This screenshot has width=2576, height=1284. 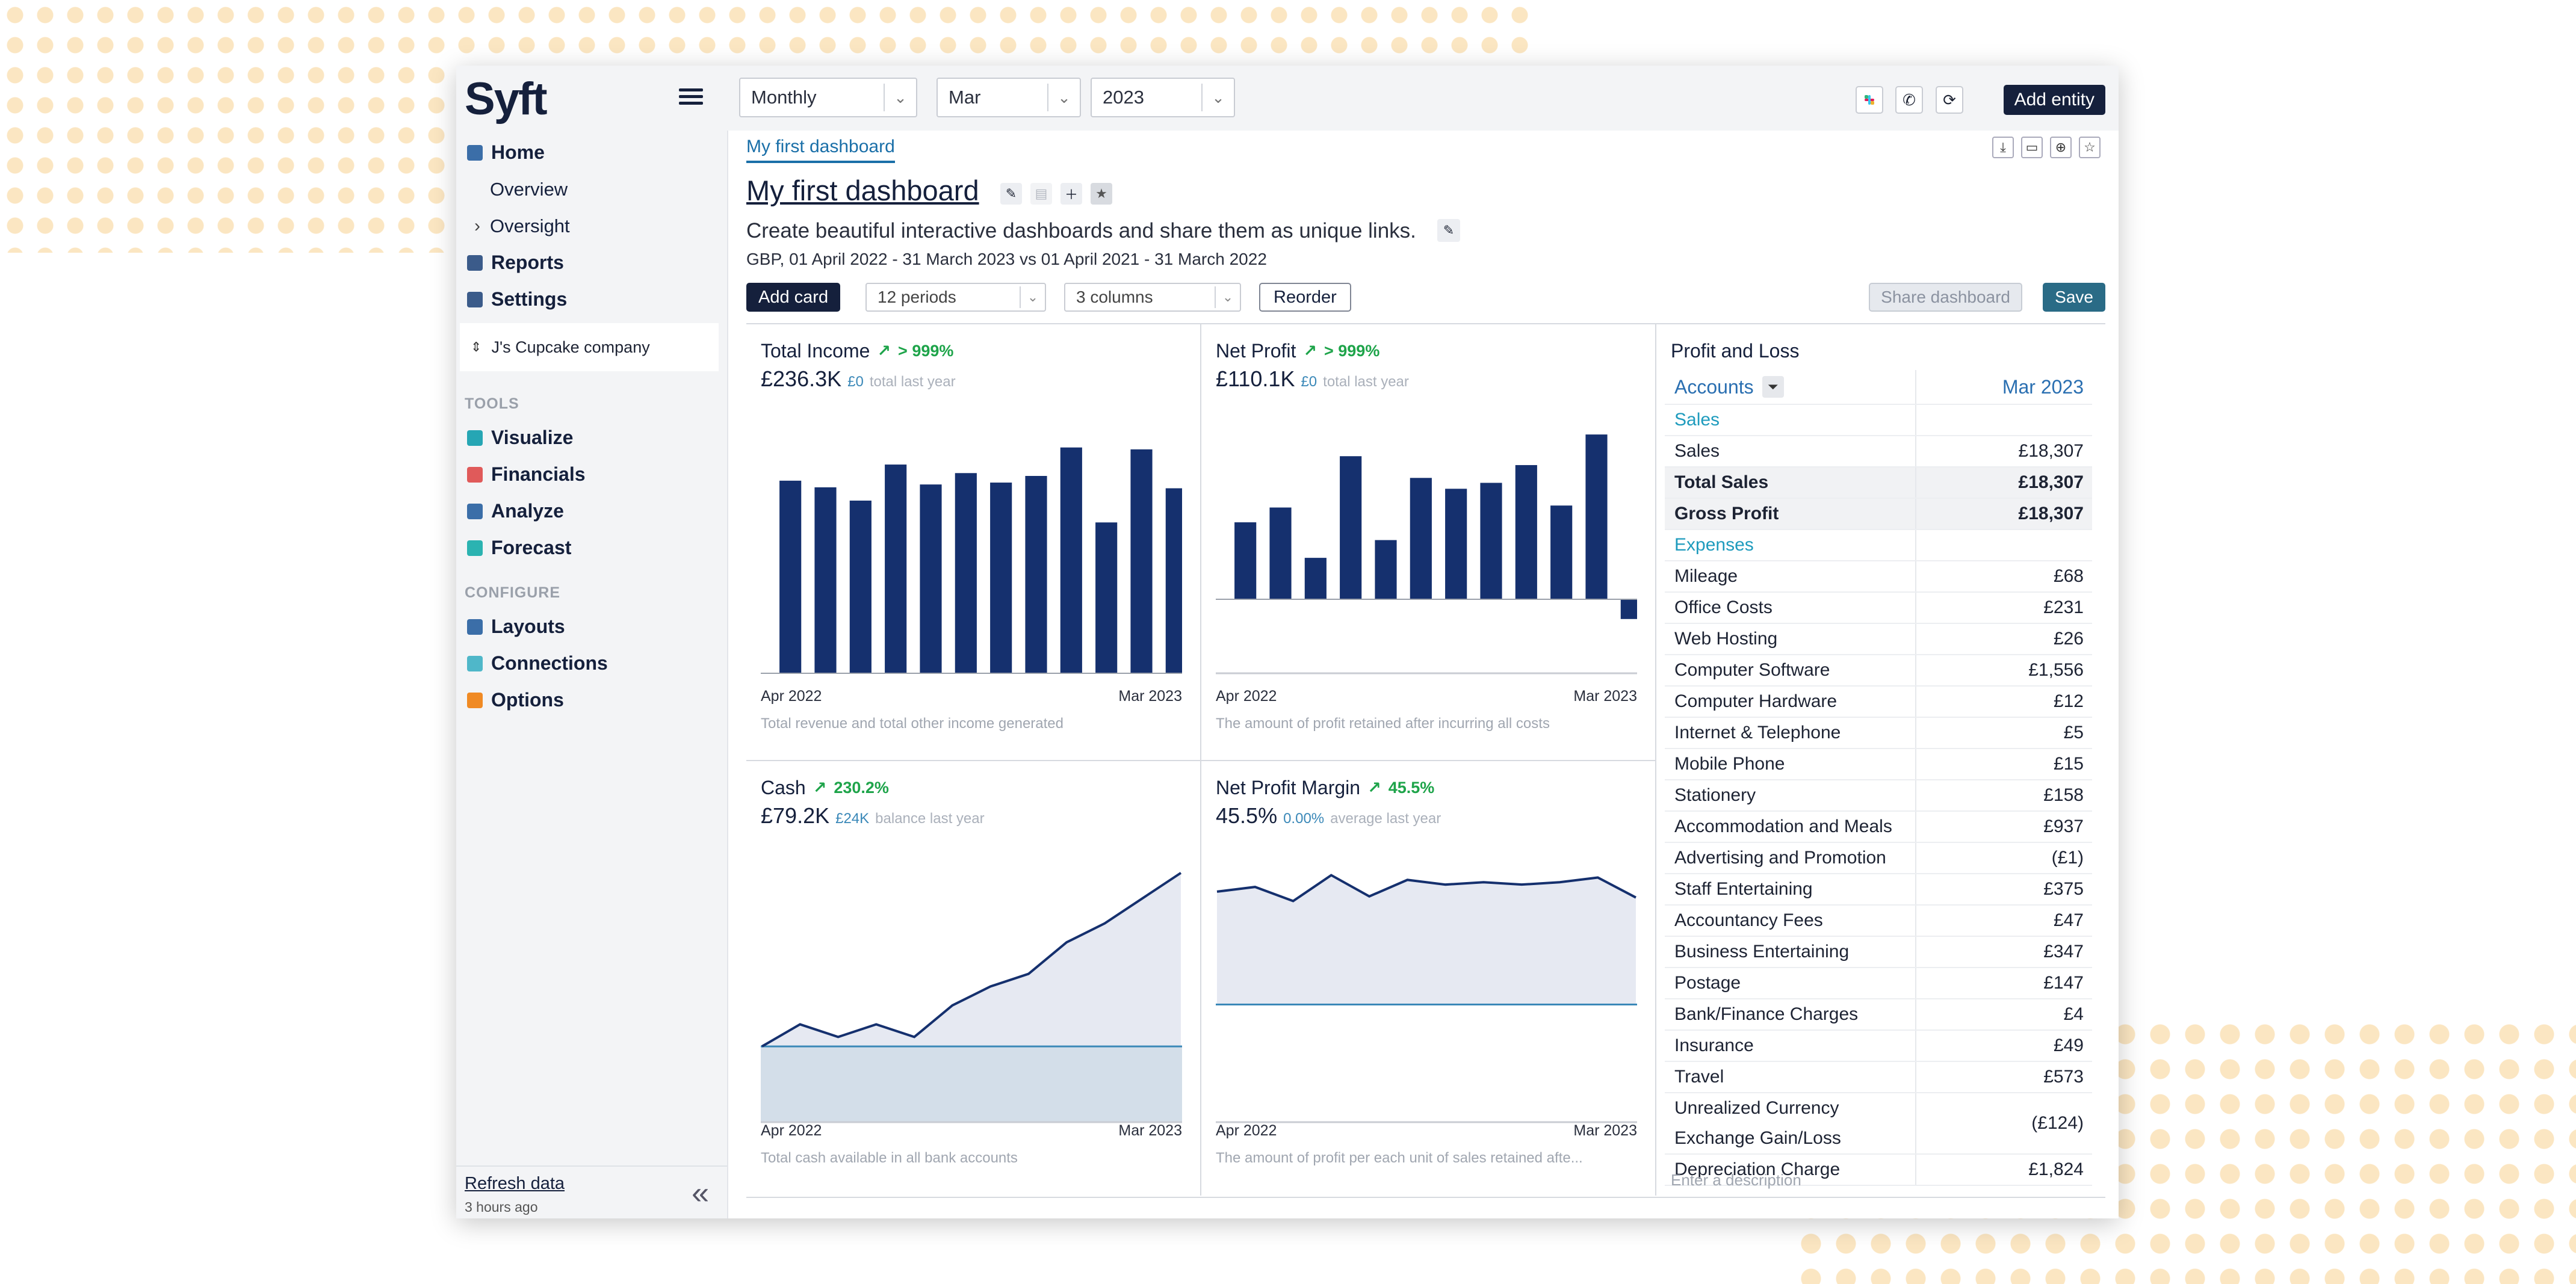 What do you see at coordinates (1305, 297) in the screenshot?
I see `reorder-button: Reorder` at bounding box center [1305, 297].